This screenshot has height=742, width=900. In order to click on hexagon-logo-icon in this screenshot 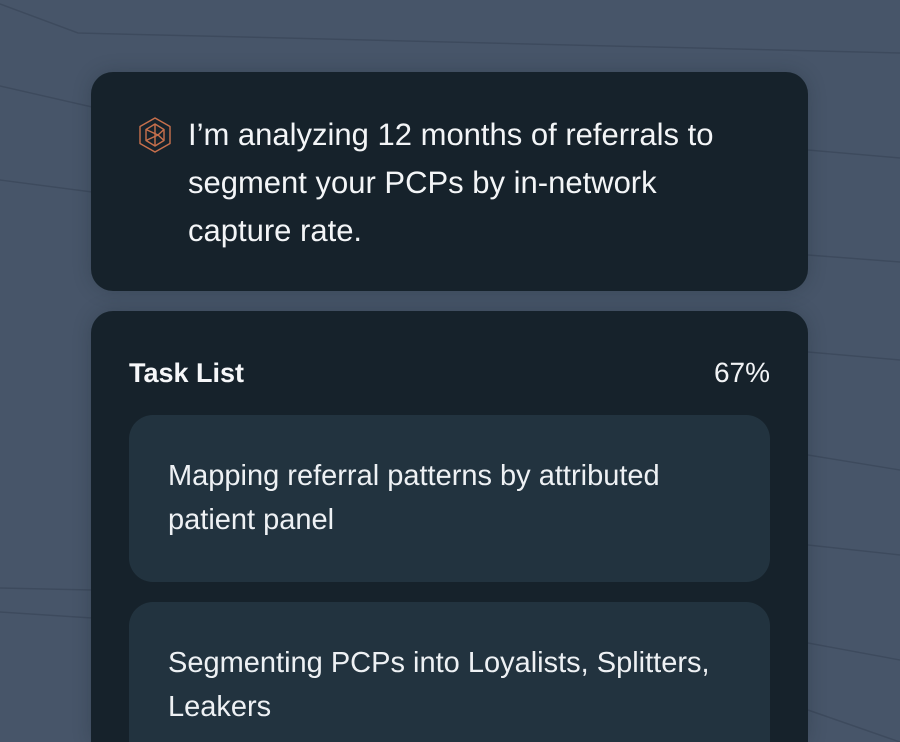, I will do `click(155, 135)`.